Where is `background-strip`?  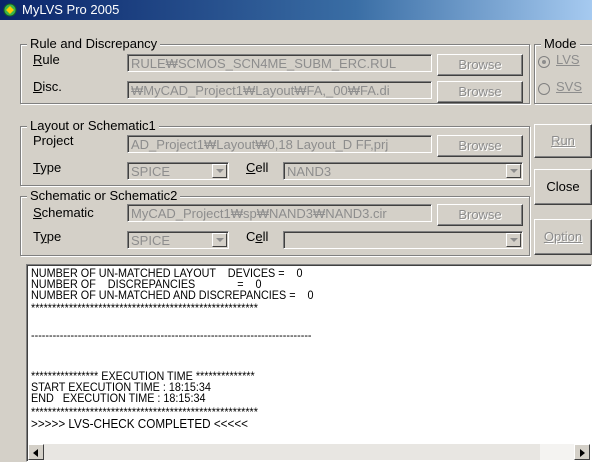 background-strip is located at coordinates (596, 231).